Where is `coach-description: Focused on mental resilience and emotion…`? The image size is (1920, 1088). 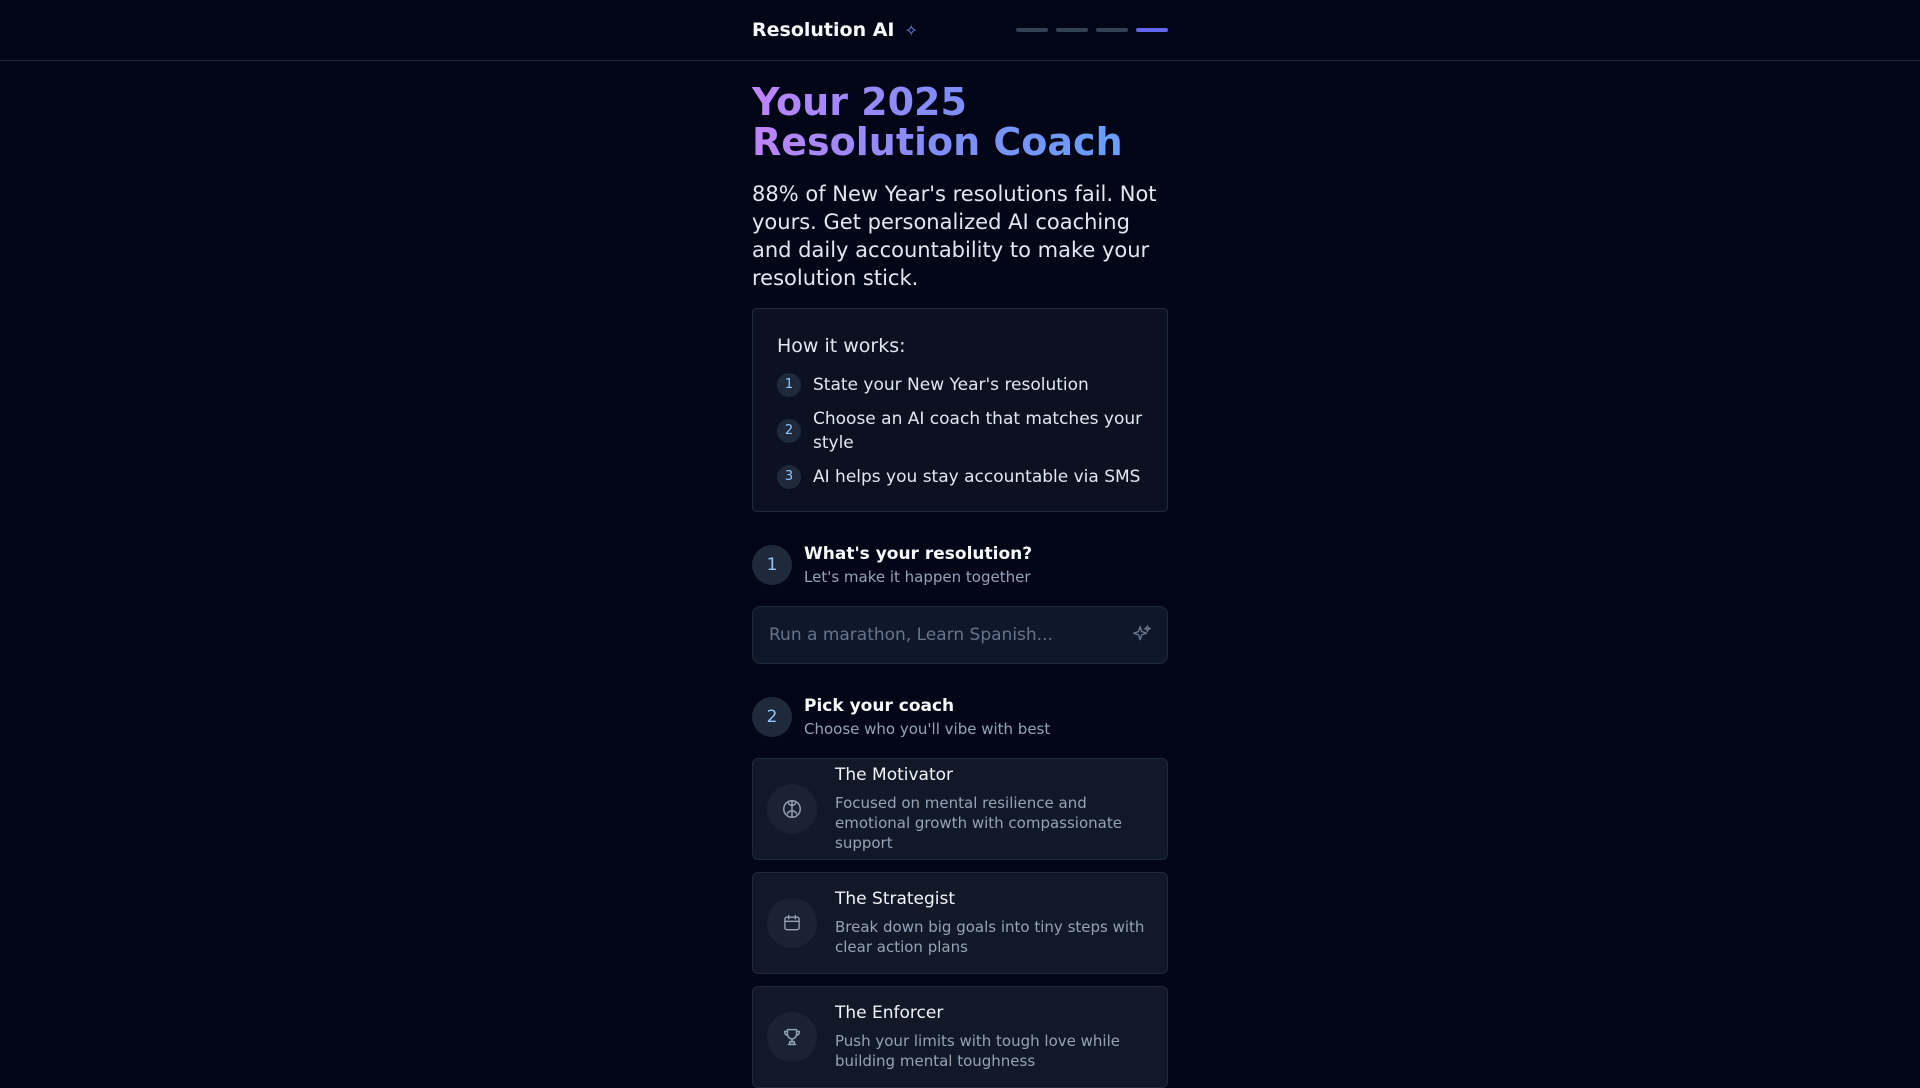 coach-description: Focused on mental resilience and emotion… is located at coordinates (978, 823).